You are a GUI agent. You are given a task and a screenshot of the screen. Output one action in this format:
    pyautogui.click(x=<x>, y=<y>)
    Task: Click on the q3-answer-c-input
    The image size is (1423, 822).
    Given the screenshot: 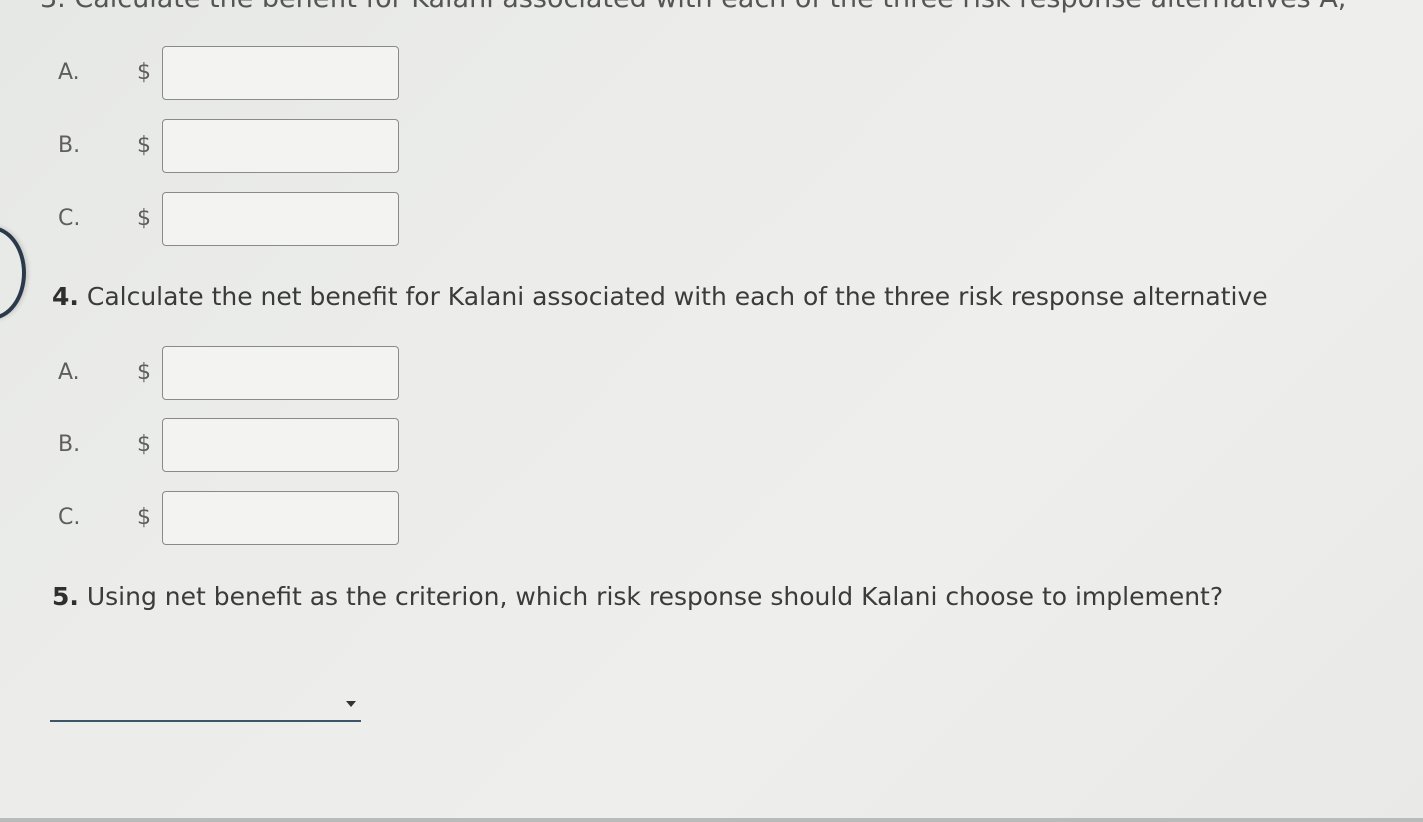 What is the action you would take?
    pyautogui.click(x=280, y=219)
    